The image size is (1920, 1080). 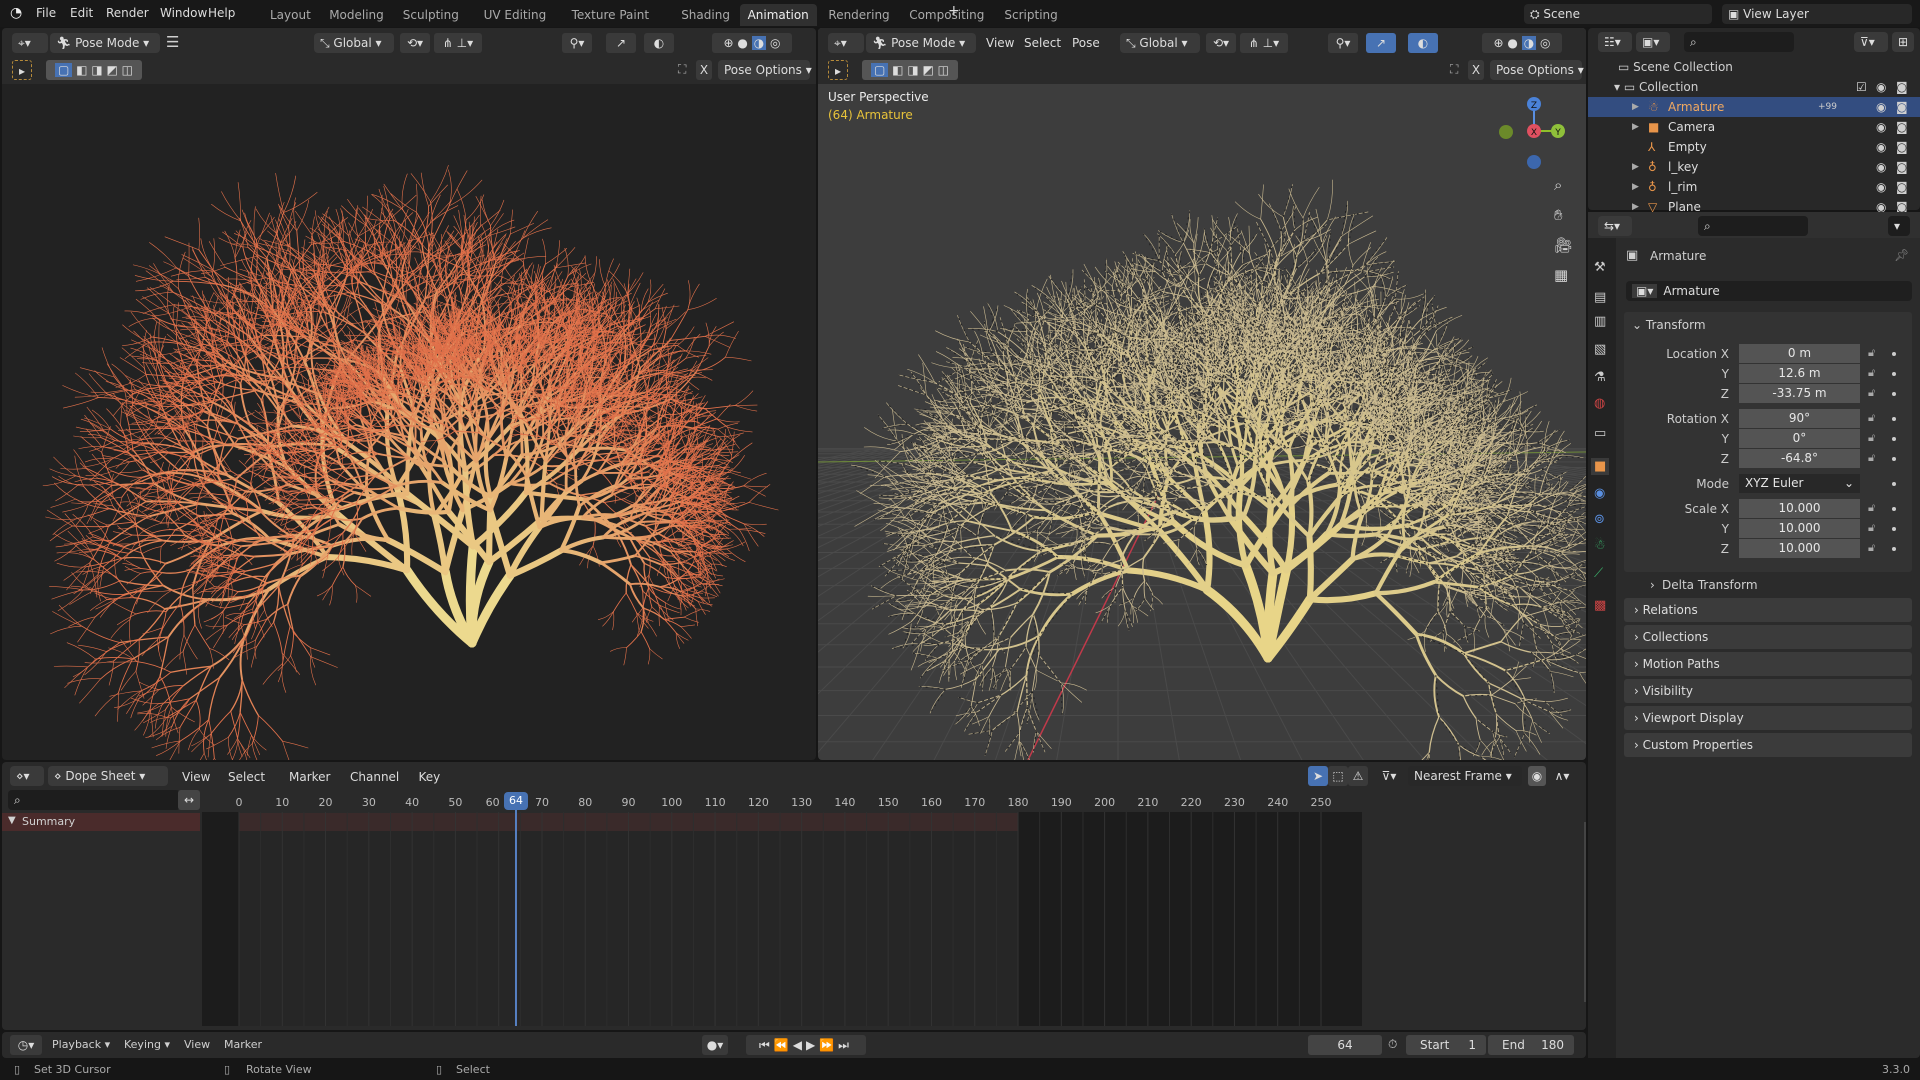 What do you see at coordinates (221, 13) in the screenshot?
I see `menu-help: Help` at bounding box center [221, 13].